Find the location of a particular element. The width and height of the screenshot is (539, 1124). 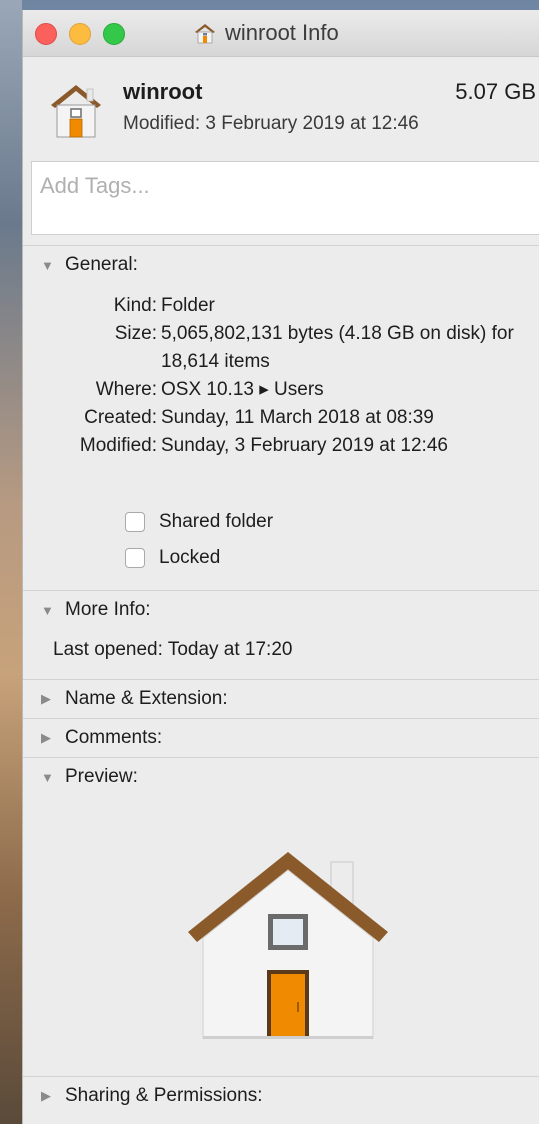

section-name-extension-header: ▶ Name & Extension: is located at coordinates (281, 699).